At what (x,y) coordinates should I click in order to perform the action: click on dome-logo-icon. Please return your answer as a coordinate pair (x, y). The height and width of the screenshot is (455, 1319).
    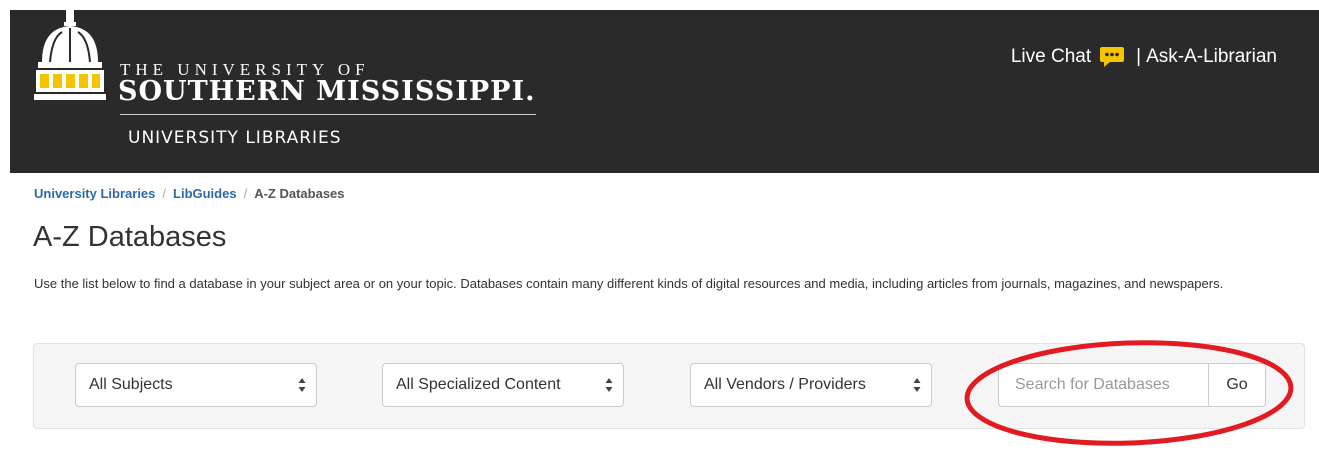
    Looking at the image, I should click on (70, 55).